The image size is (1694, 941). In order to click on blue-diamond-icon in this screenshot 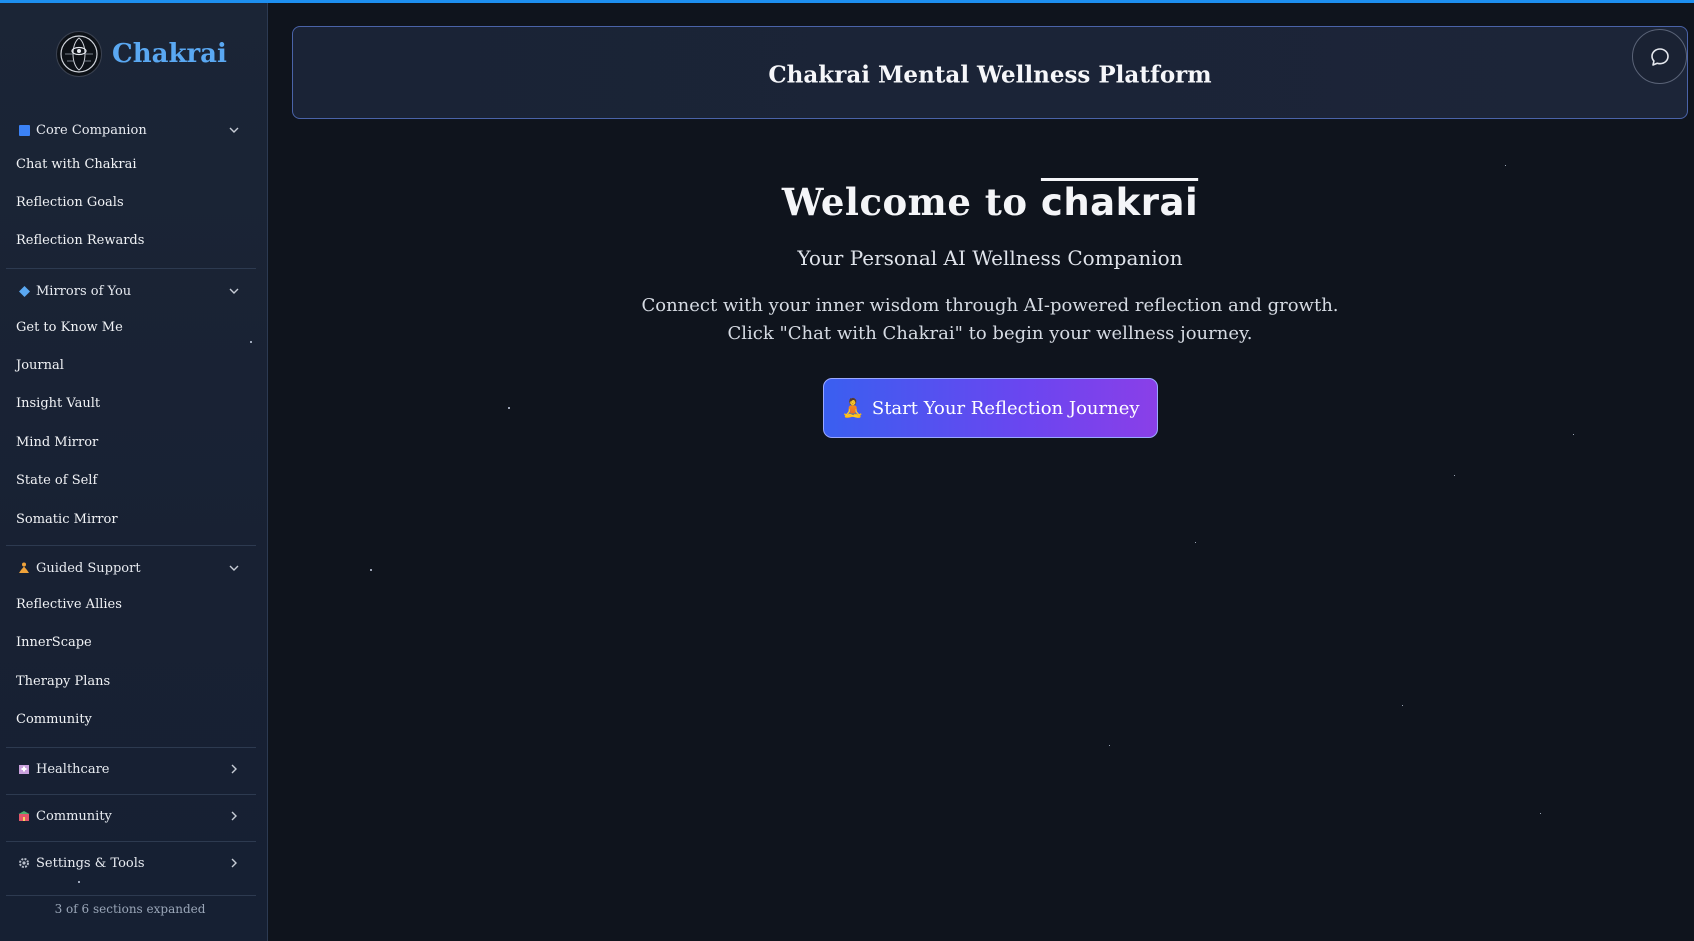, I will do `click(24, 291)`.